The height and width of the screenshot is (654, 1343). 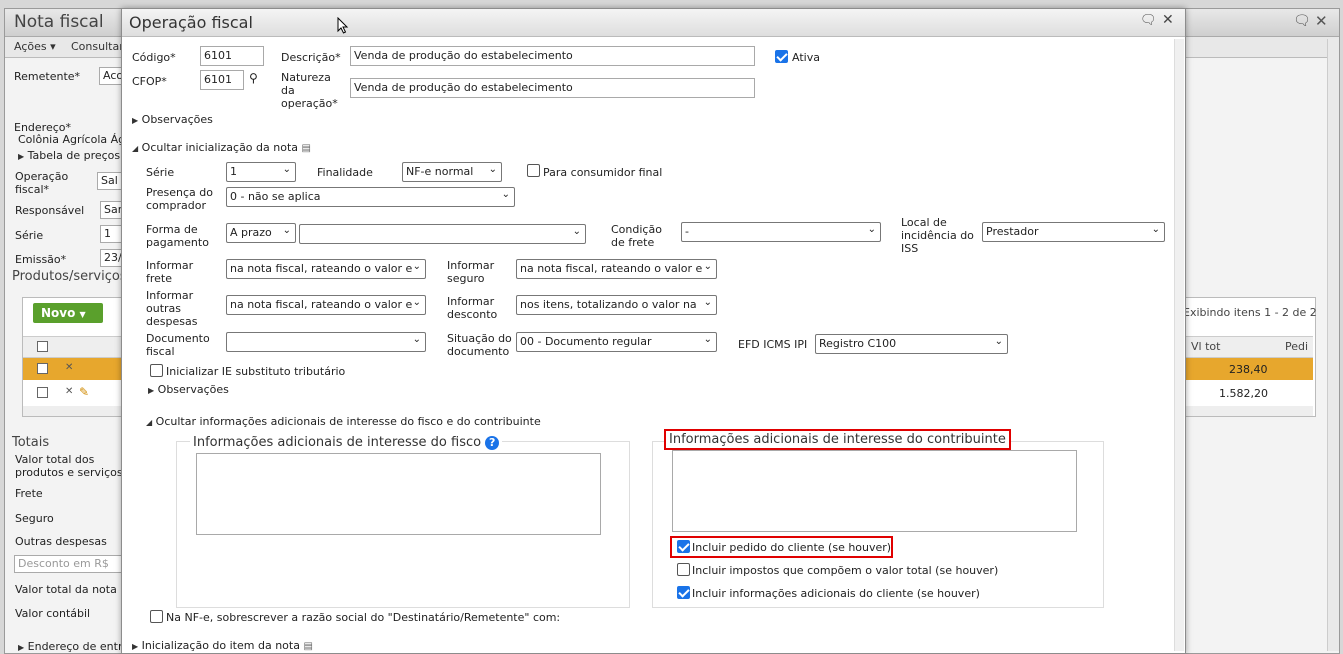 I want to click on column-pedi: Pedi, so click(x=1296, y=346).